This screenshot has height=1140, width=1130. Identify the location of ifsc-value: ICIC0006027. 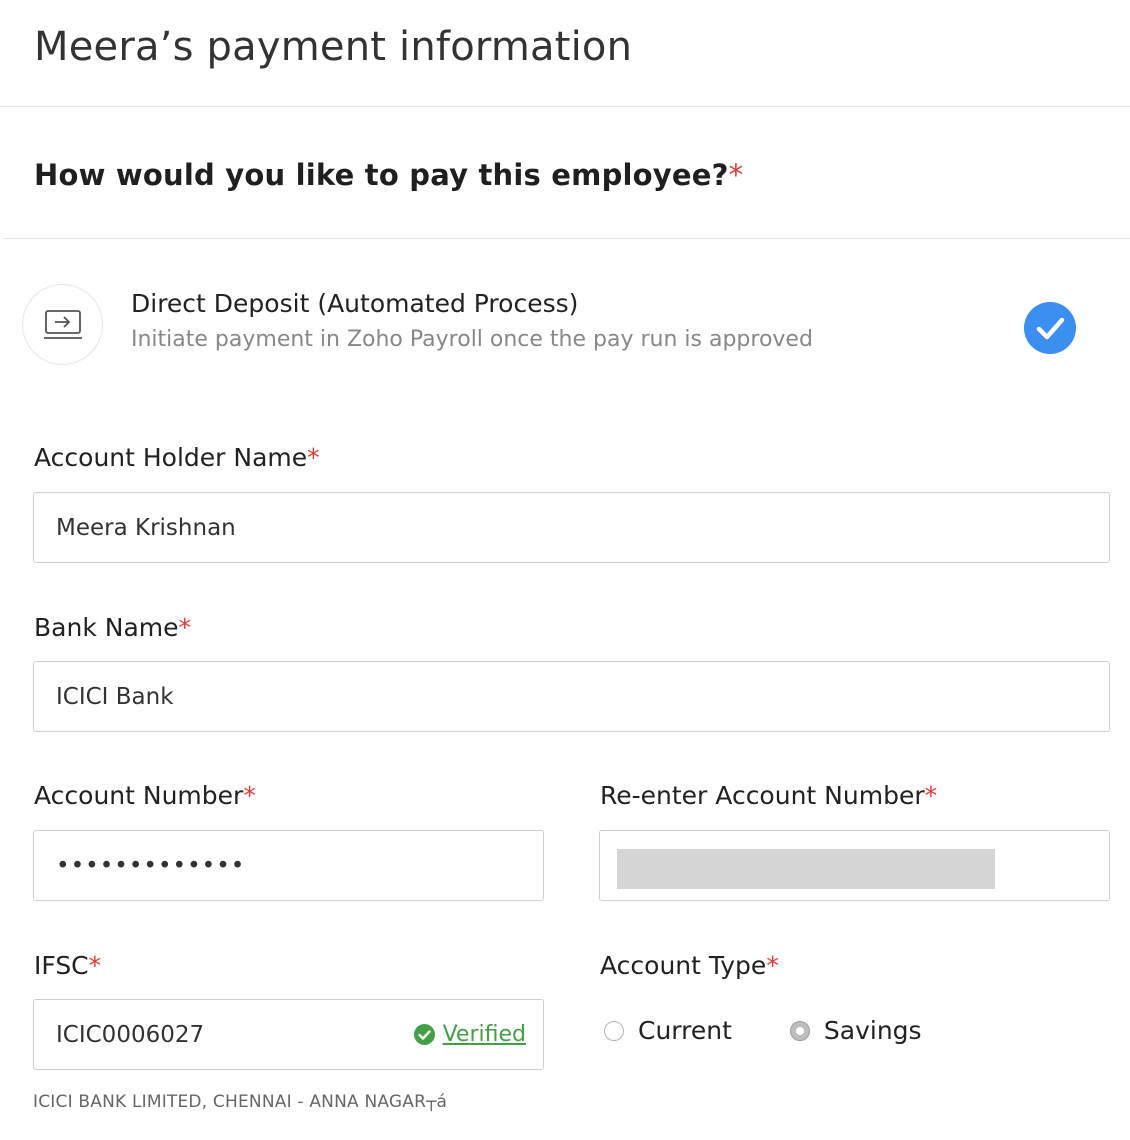
(130, 1034).